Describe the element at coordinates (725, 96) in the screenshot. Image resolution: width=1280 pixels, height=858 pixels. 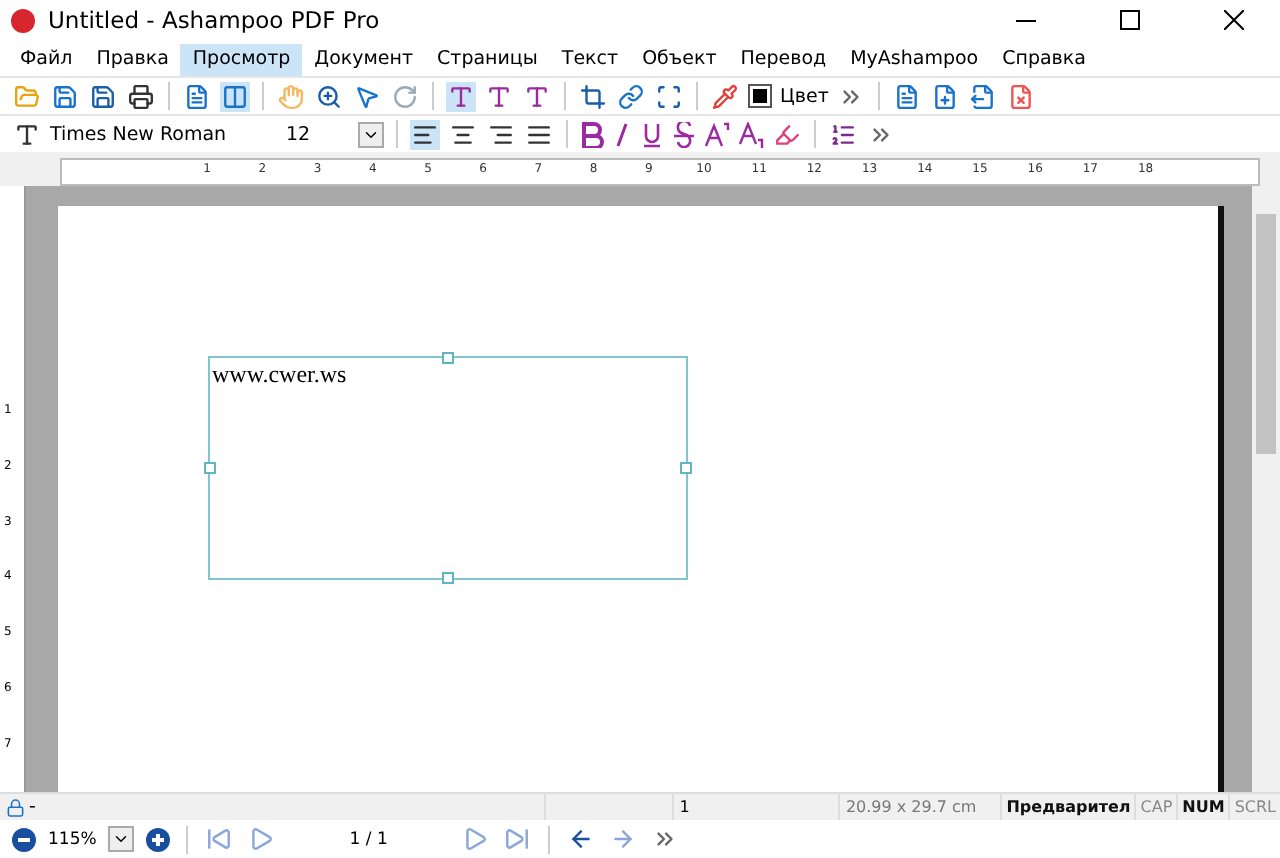
I see `eyedropper-icon` at that location.